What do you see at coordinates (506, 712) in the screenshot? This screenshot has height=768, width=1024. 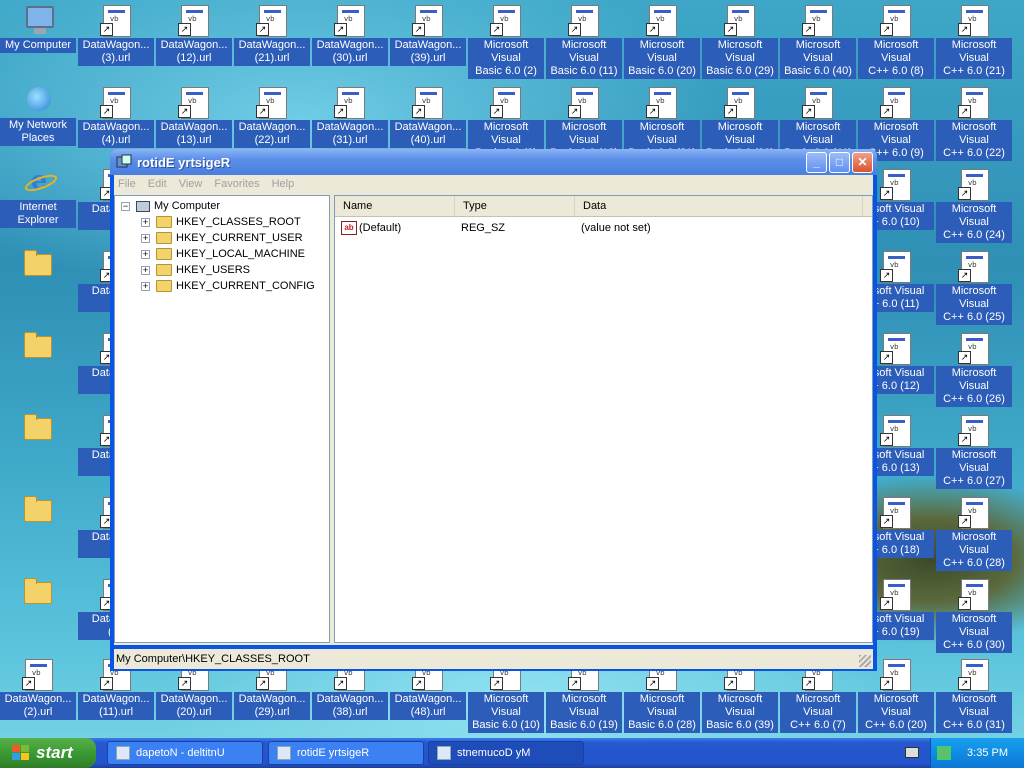 I see `icon-label: Microsoft Visual Basic 6.0 (10)` at bounding box center [506, 712].